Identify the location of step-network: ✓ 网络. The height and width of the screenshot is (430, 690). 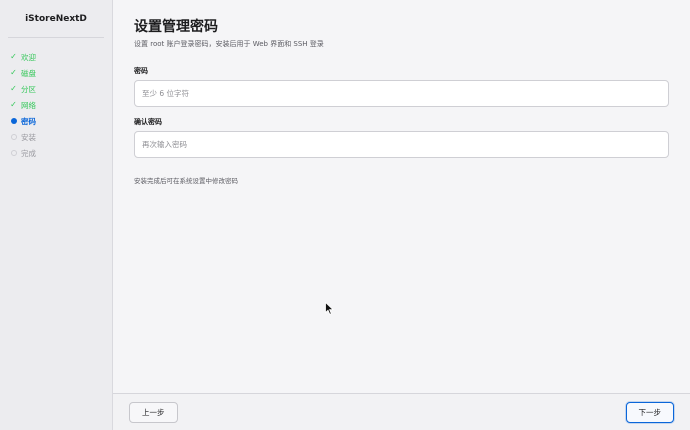
(60, 105).